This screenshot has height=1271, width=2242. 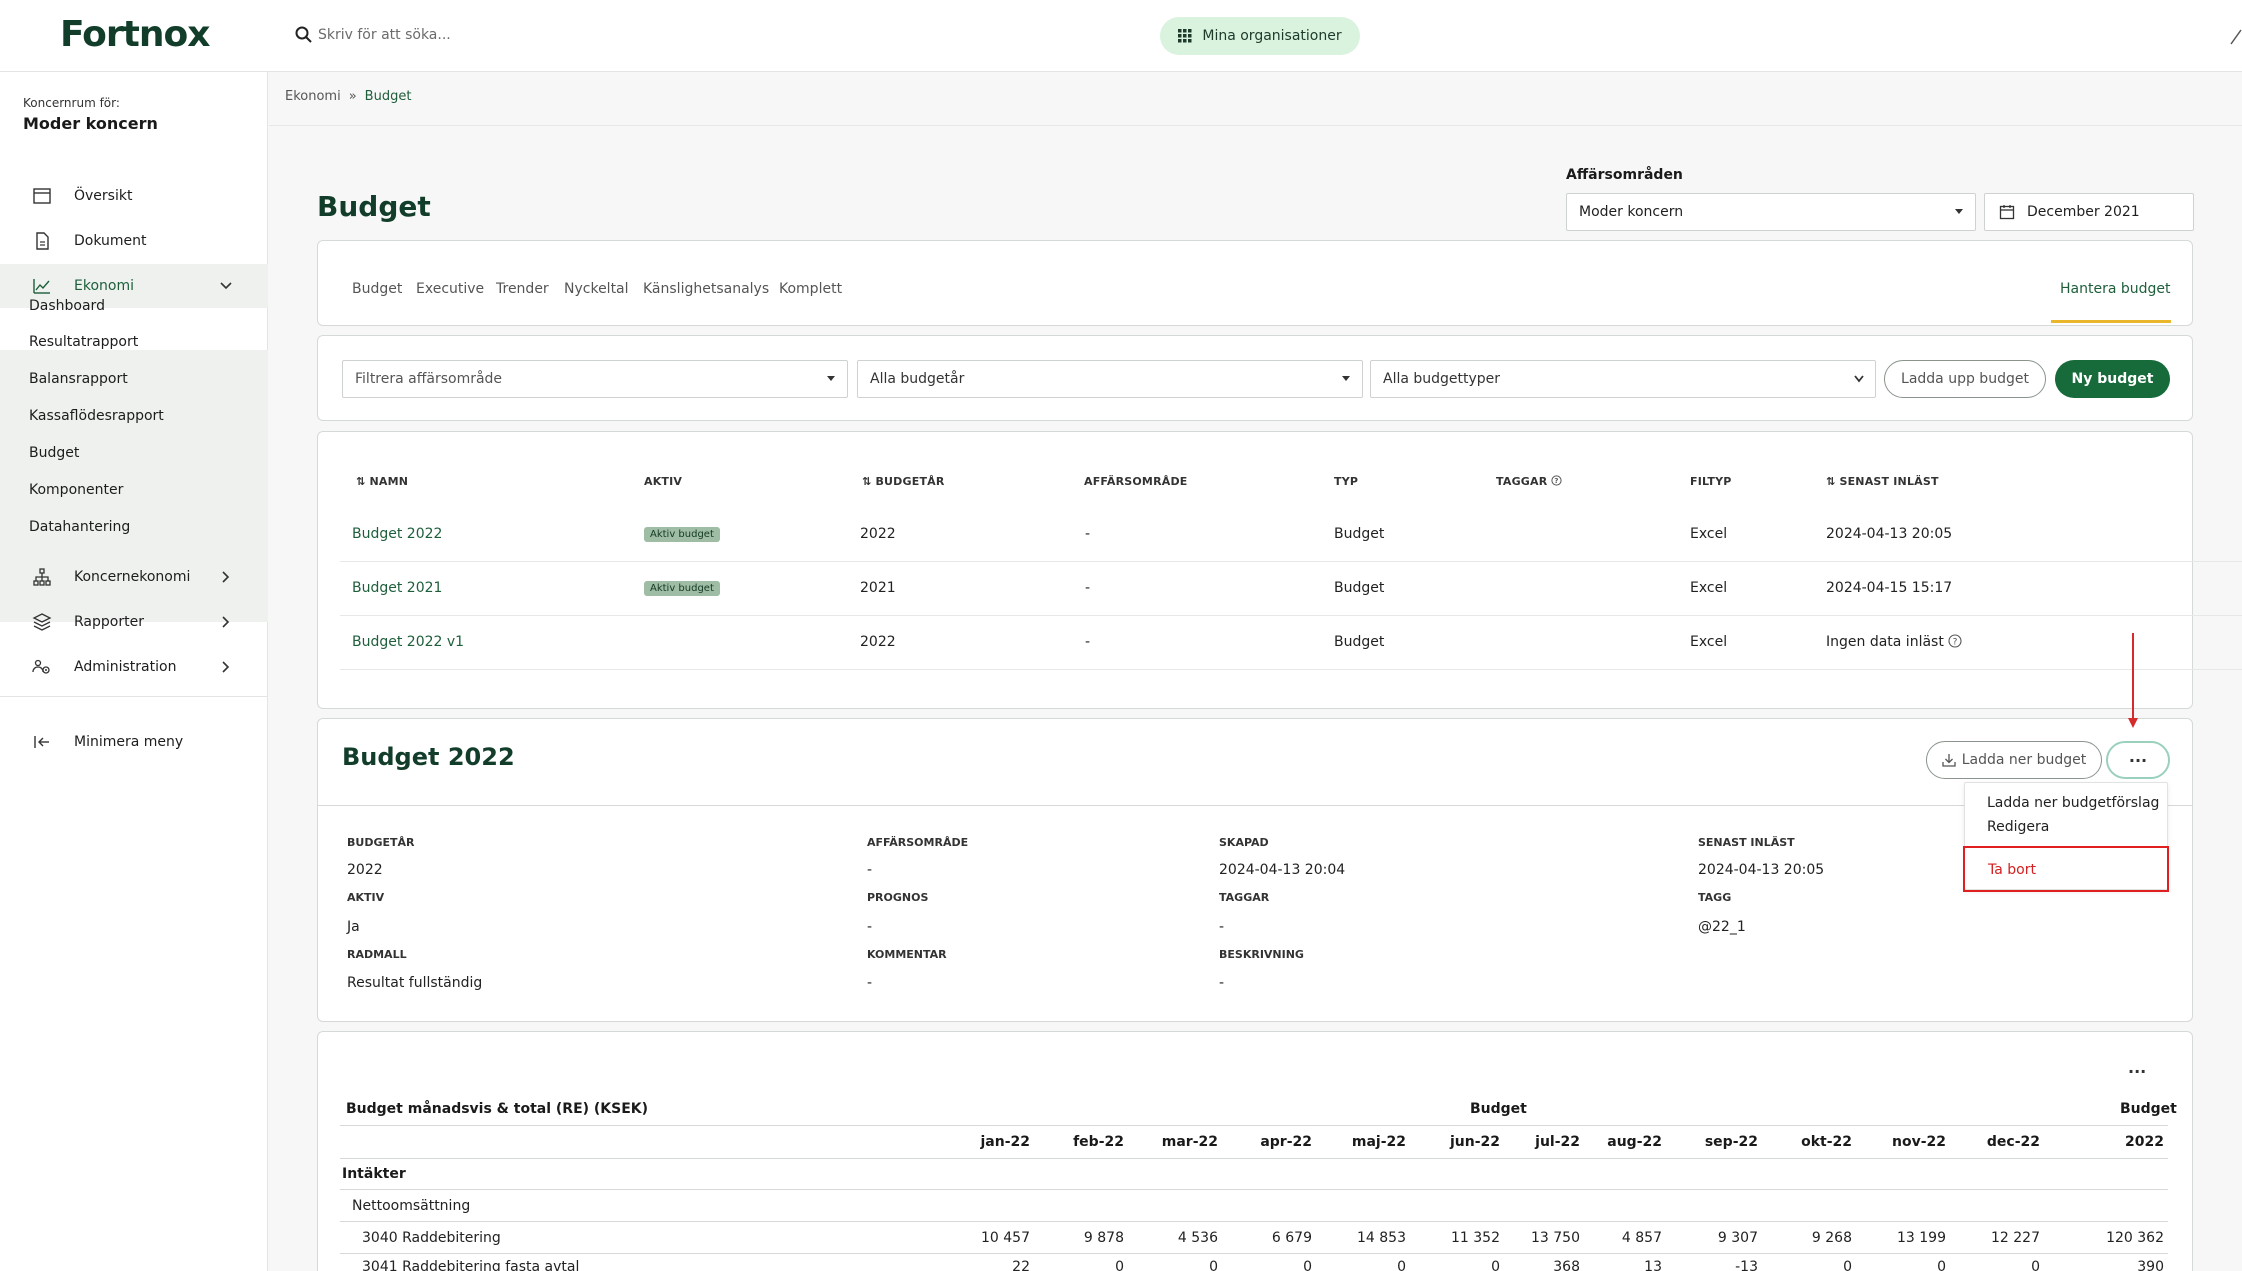 What do you see at coordinates (1282, 870) in the screenshot?
I see `field-value: 2024-04-13 20:04` at bounding box center [1282, 870].